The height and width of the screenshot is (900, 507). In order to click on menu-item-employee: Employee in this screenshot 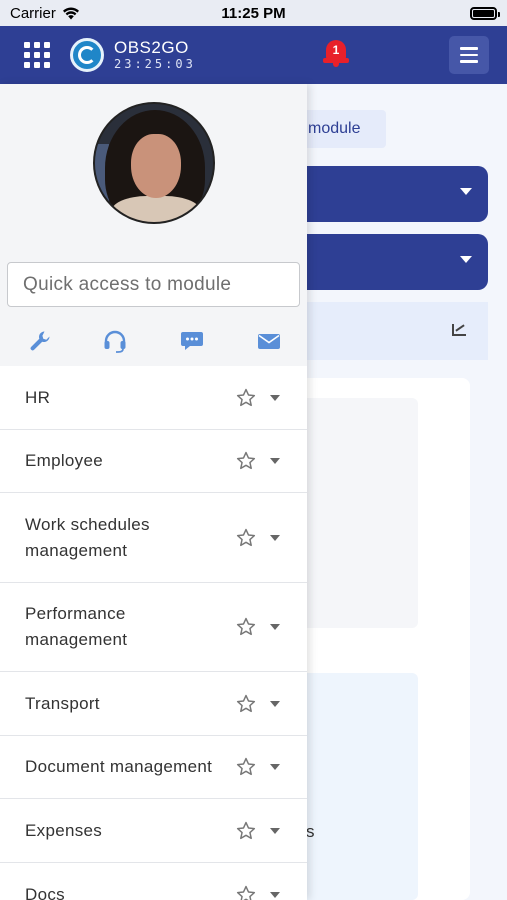, I will do `click(153, 461)`.